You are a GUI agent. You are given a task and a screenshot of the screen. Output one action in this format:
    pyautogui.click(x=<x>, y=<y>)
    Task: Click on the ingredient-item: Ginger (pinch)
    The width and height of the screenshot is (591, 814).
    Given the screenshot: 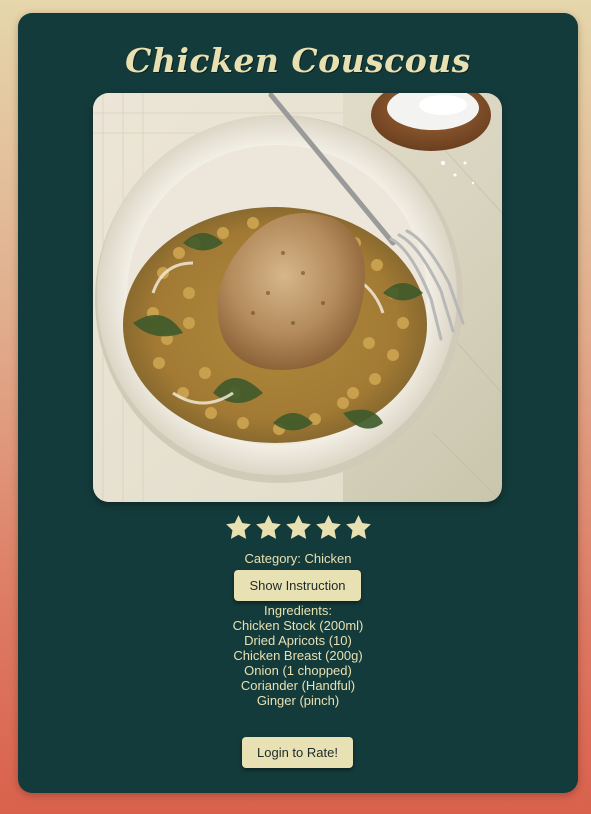 What is the action you would take?
    pyautogui.click(x=298, y=700)
    